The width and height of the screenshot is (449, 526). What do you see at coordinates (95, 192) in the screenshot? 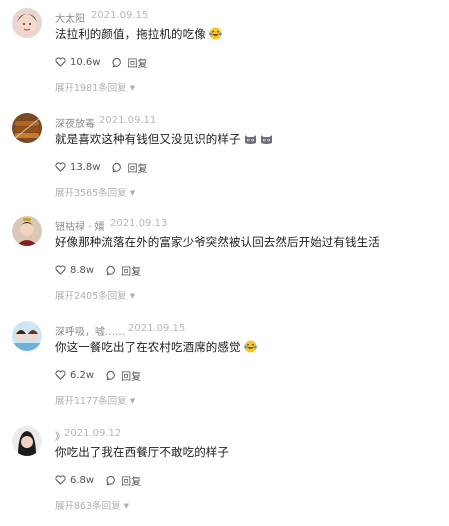
I see `expand-replies-link: 展开3565条回复 ▼` at bounding box center [95, 192].